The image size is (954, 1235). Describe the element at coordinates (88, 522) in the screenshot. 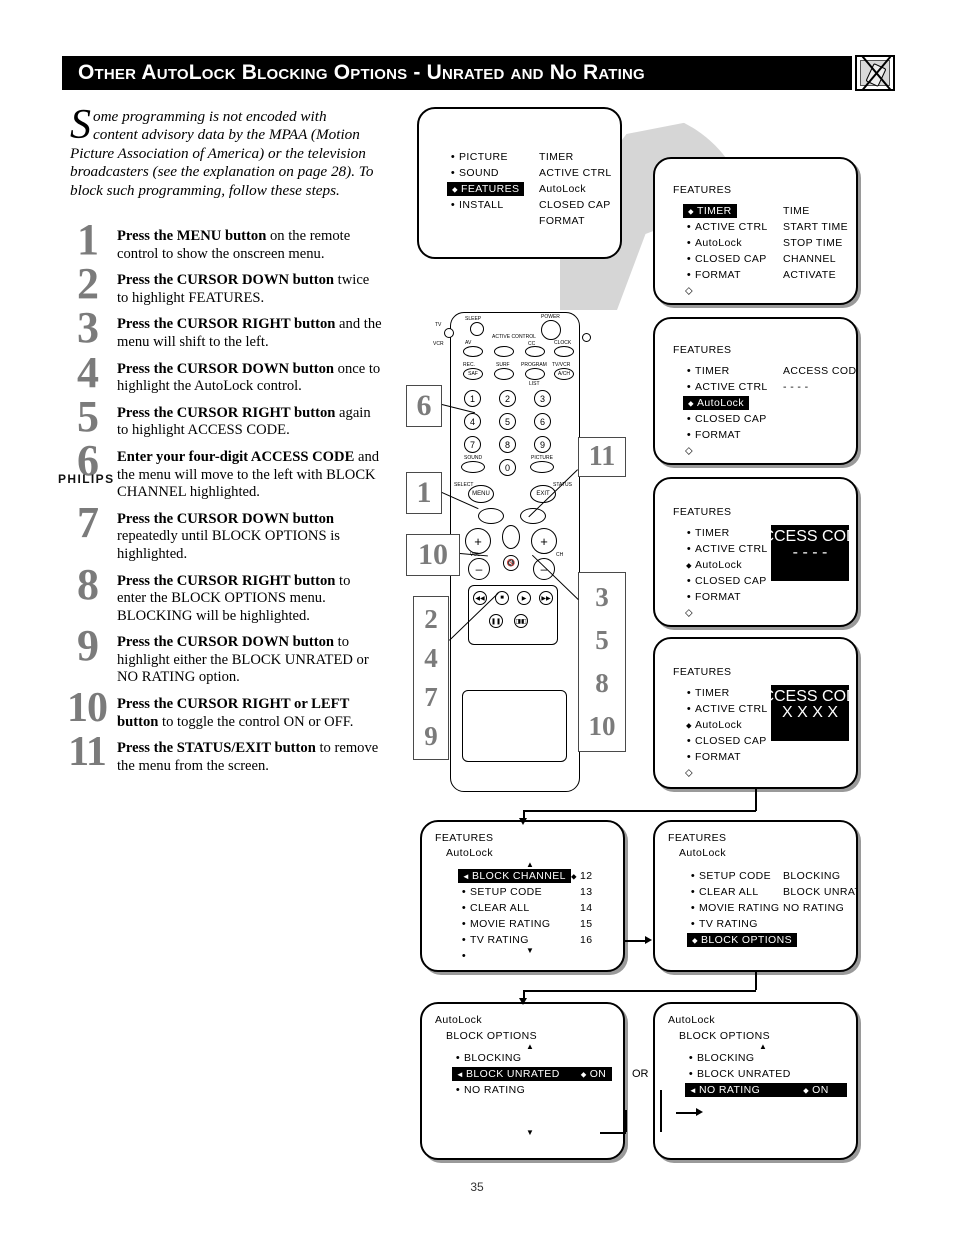

I see `step-number: 7` at that location.